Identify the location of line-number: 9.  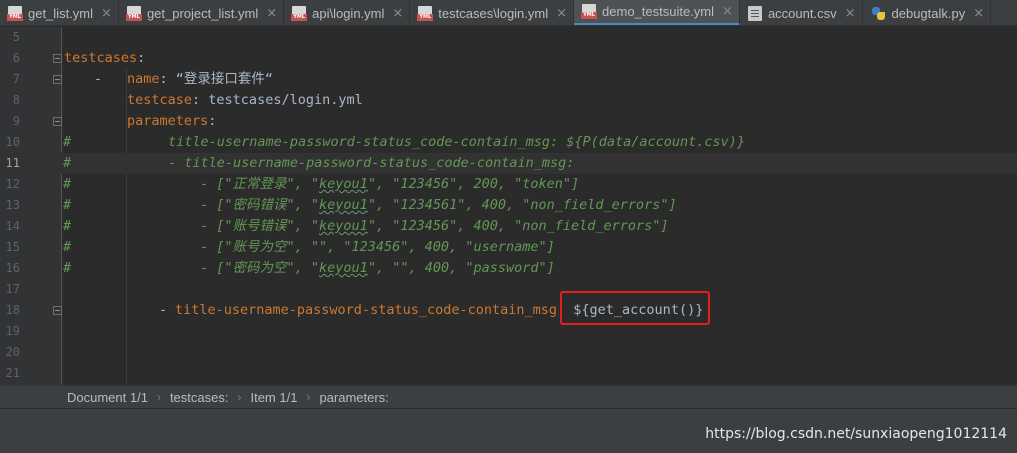
(16, 121).